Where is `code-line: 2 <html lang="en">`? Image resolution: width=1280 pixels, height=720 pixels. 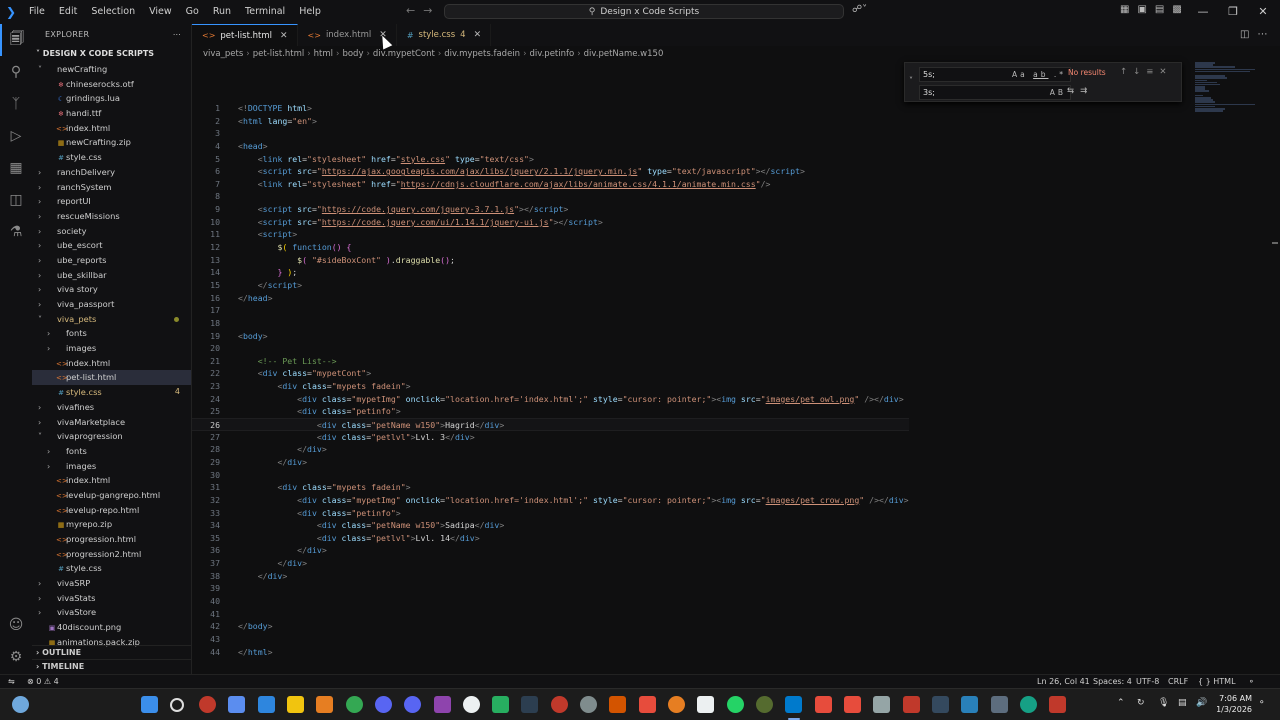 code-line: 2 <html lang="en"> is located at coordinates (550, 121).